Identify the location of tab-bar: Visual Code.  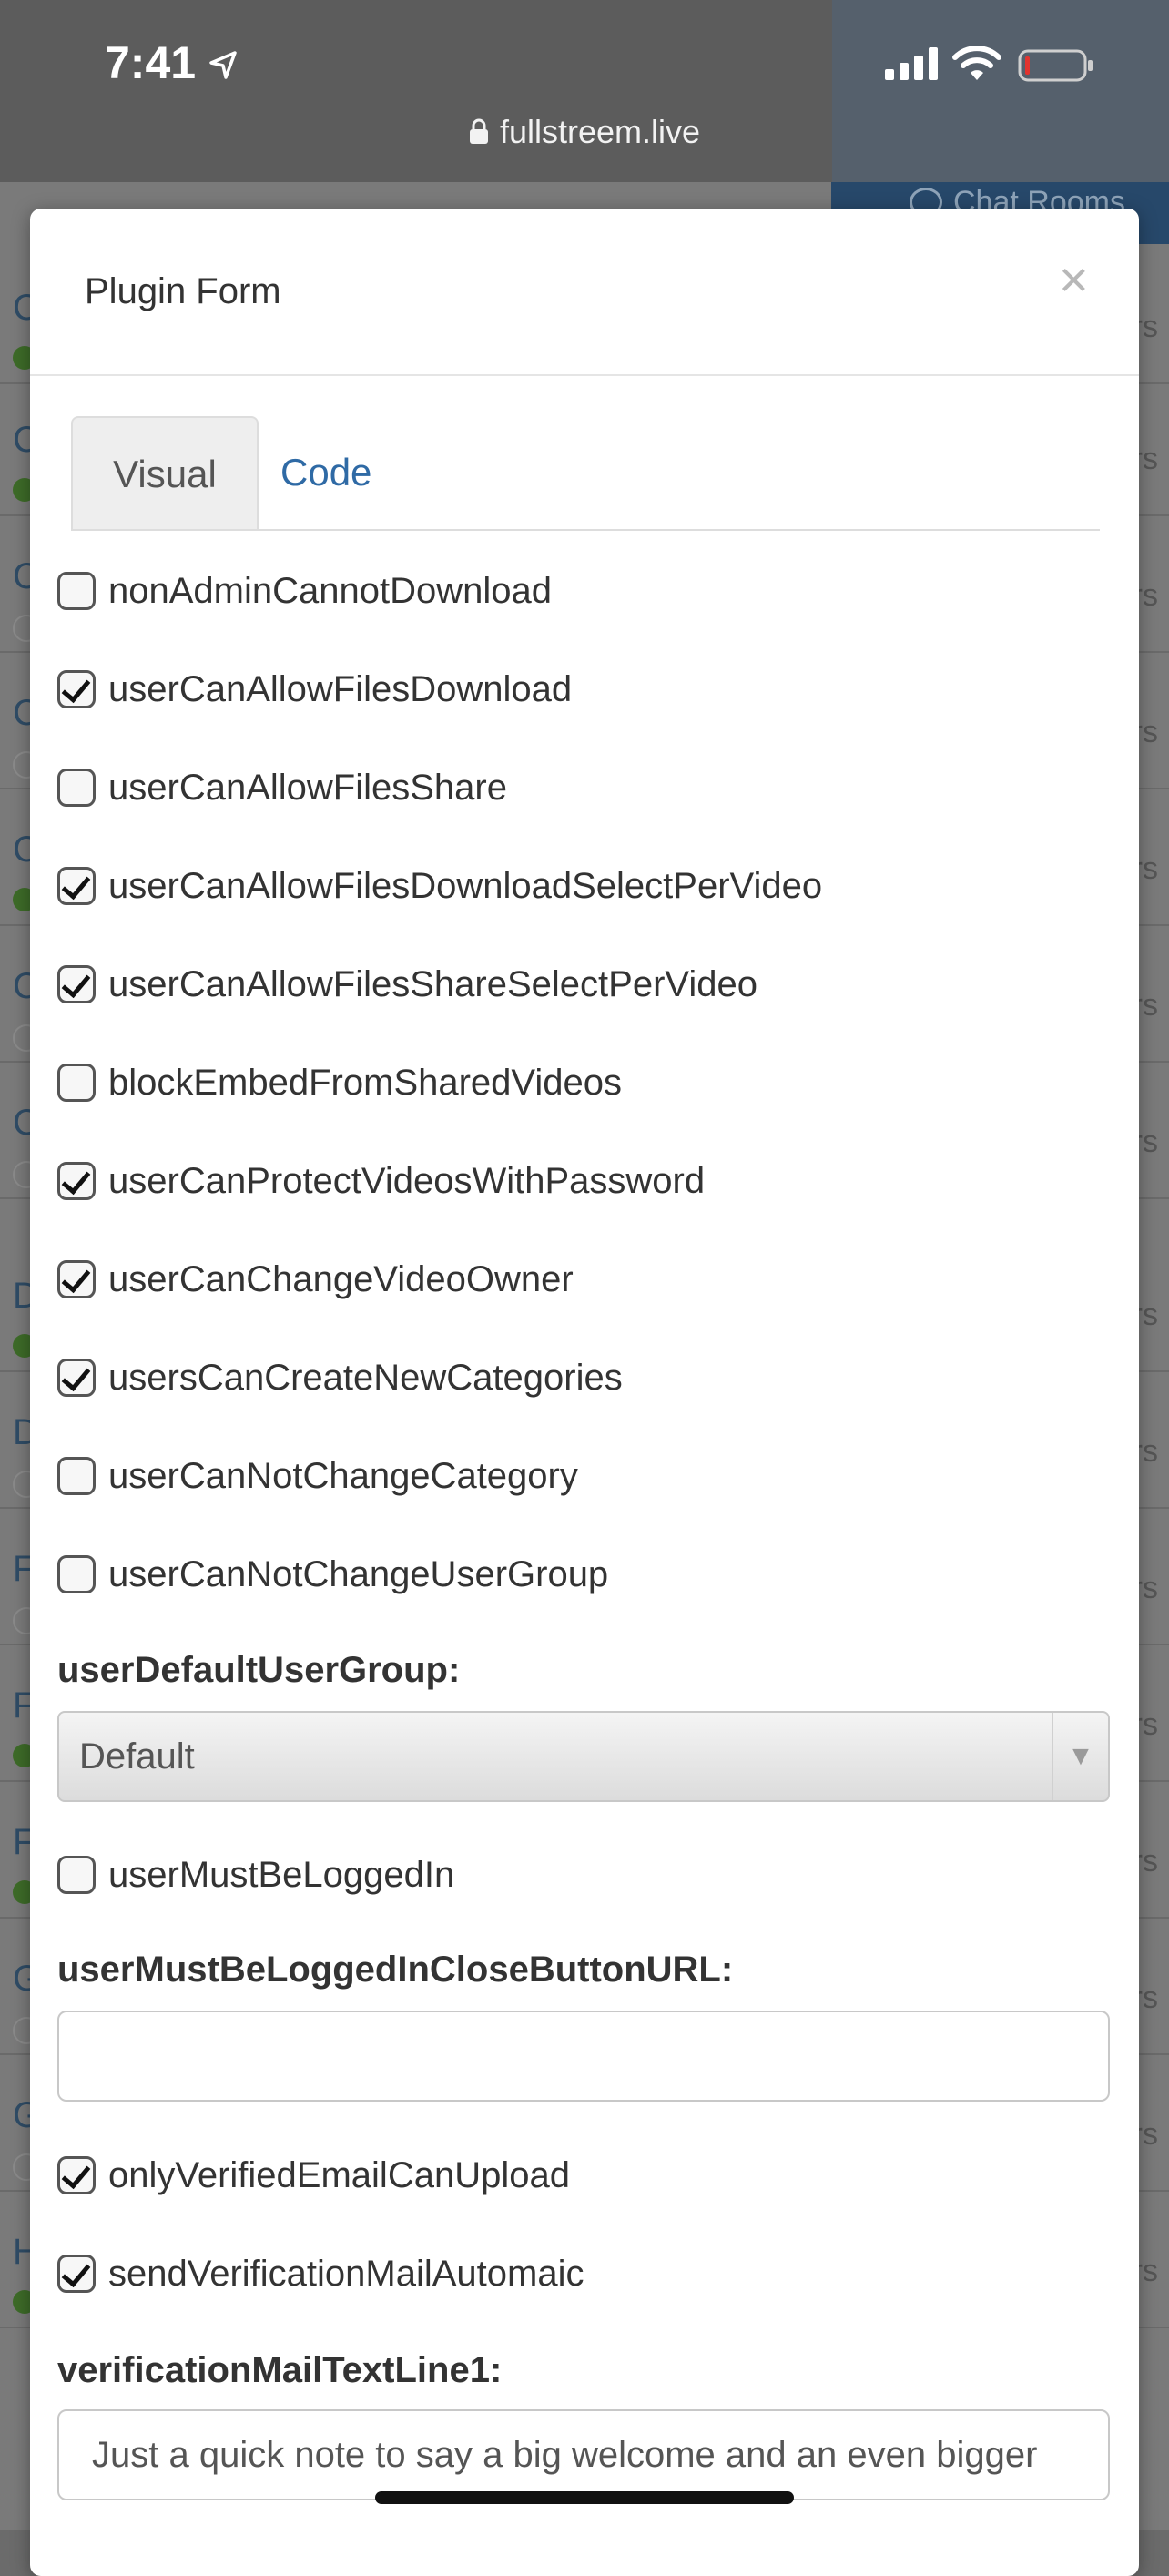
(585, 473).